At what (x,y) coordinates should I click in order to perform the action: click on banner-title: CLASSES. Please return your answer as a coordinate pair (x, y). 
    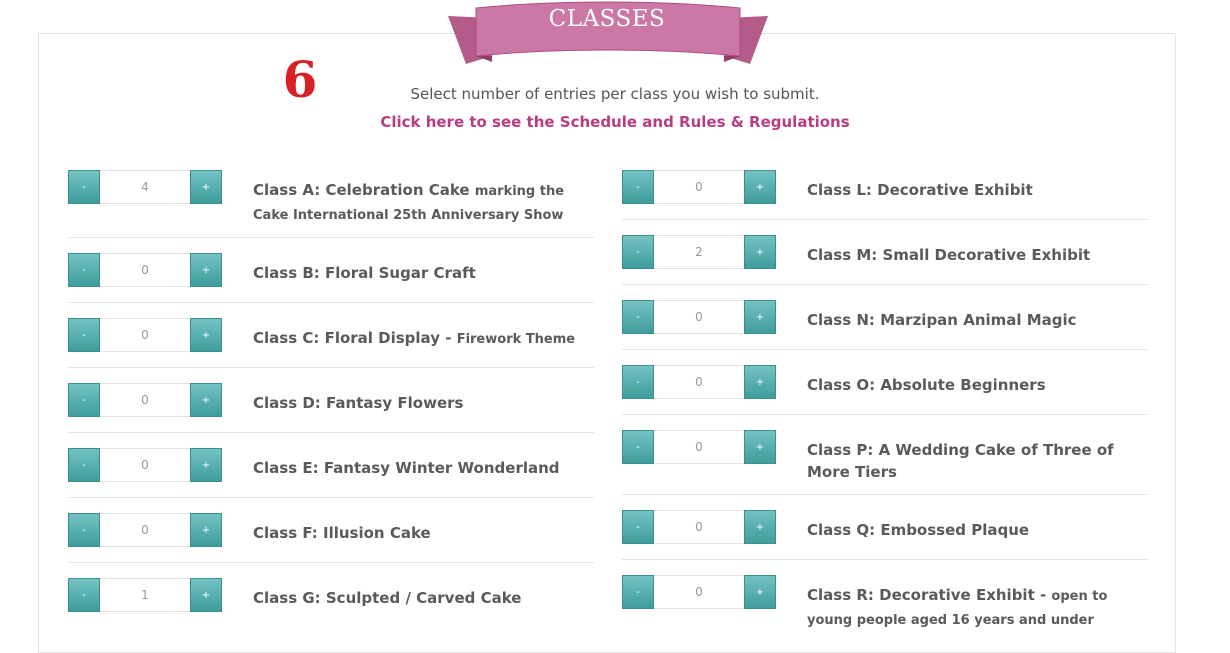
    Looking at the image, I should click on (607, 19).